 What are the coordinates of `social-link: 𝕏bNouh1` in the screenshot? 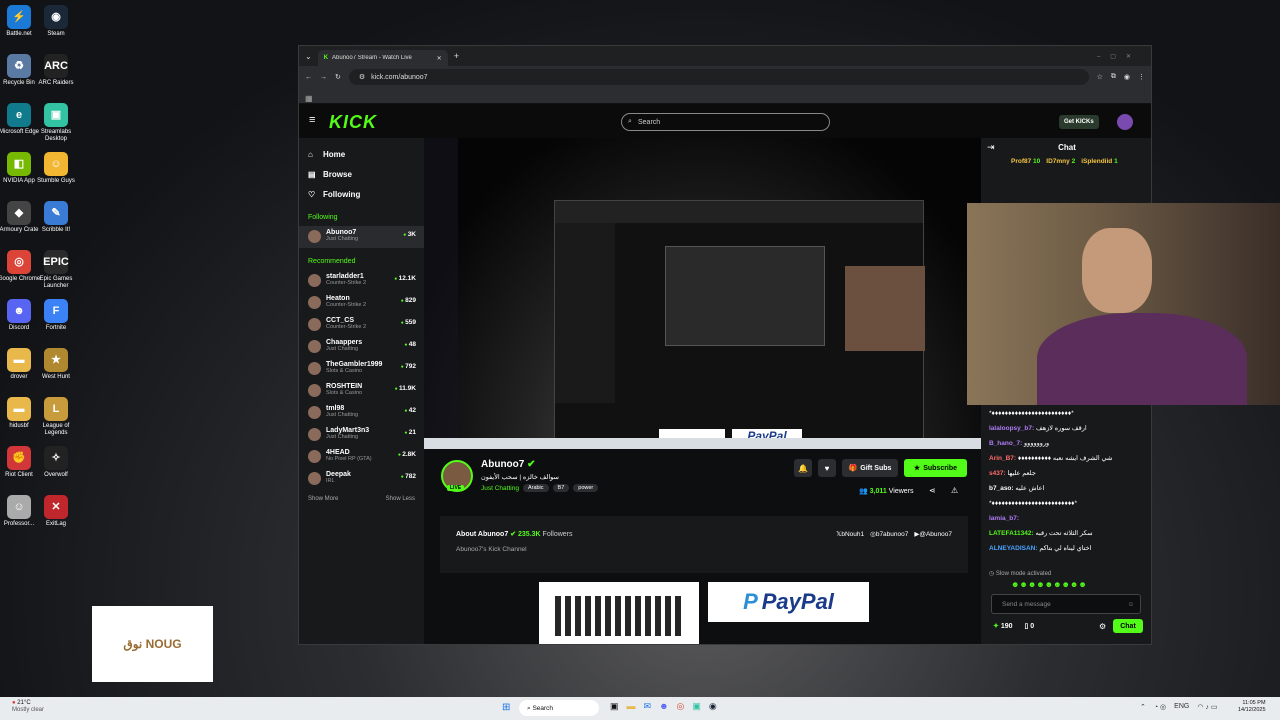 It's located at (850, 534).